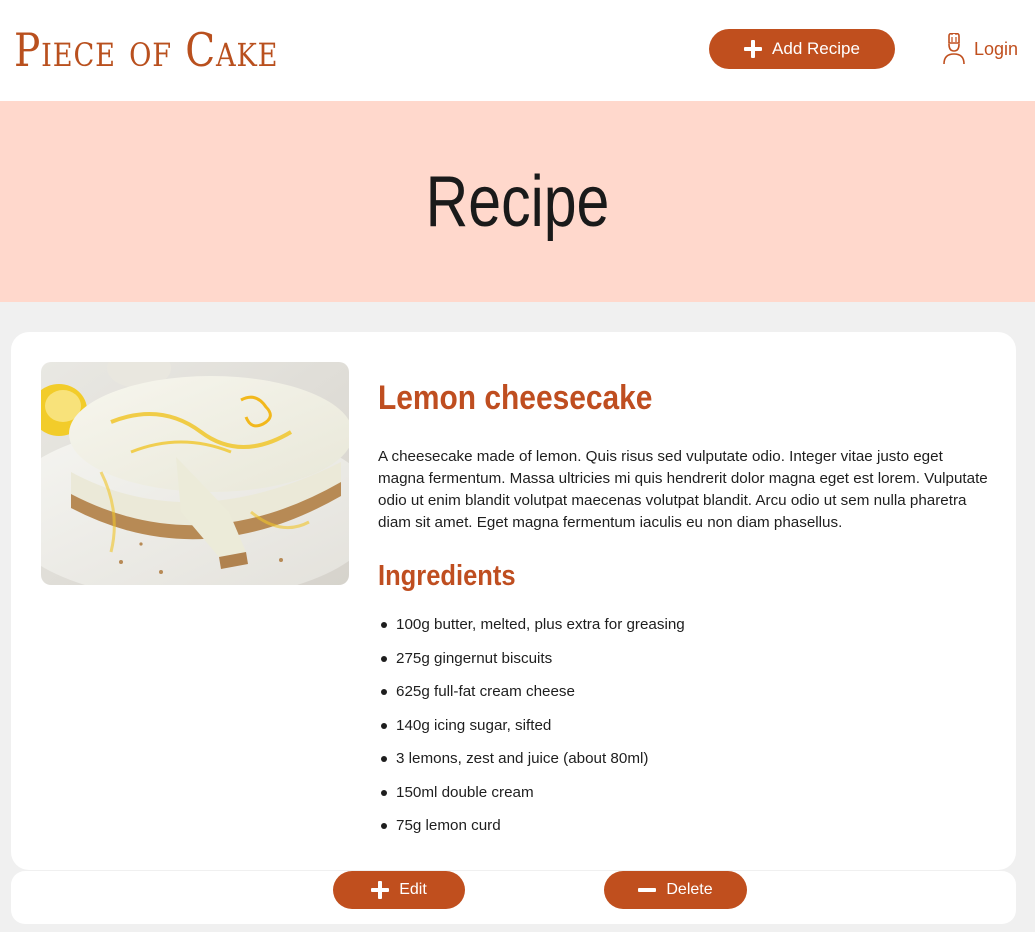 The image size is (1035, 932). I want to click on list-item: 150ml double cream, so click(683, 793).